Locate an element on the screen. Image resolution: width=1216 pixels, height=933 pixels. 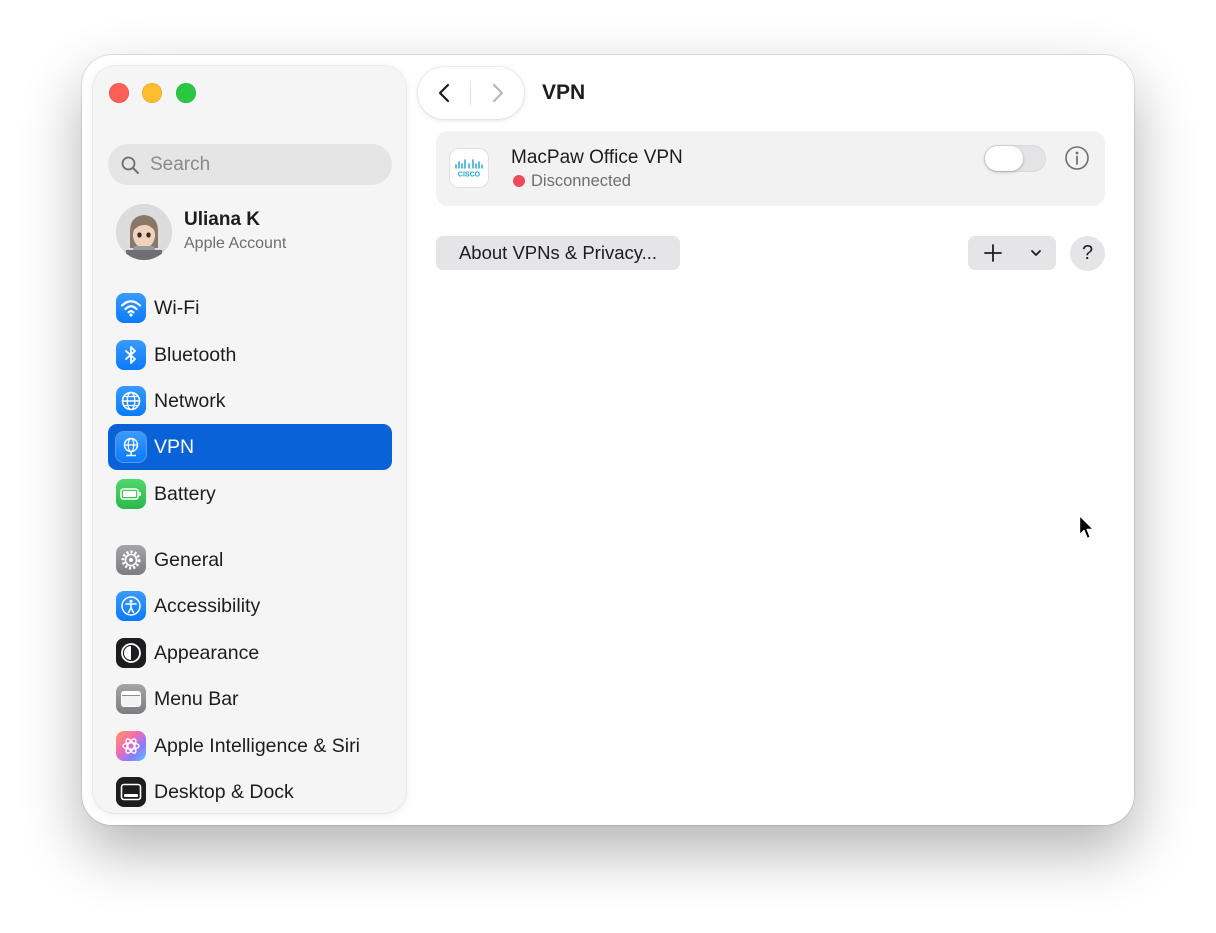
sidebar-item-label: General is located at coordinates (189, 559).